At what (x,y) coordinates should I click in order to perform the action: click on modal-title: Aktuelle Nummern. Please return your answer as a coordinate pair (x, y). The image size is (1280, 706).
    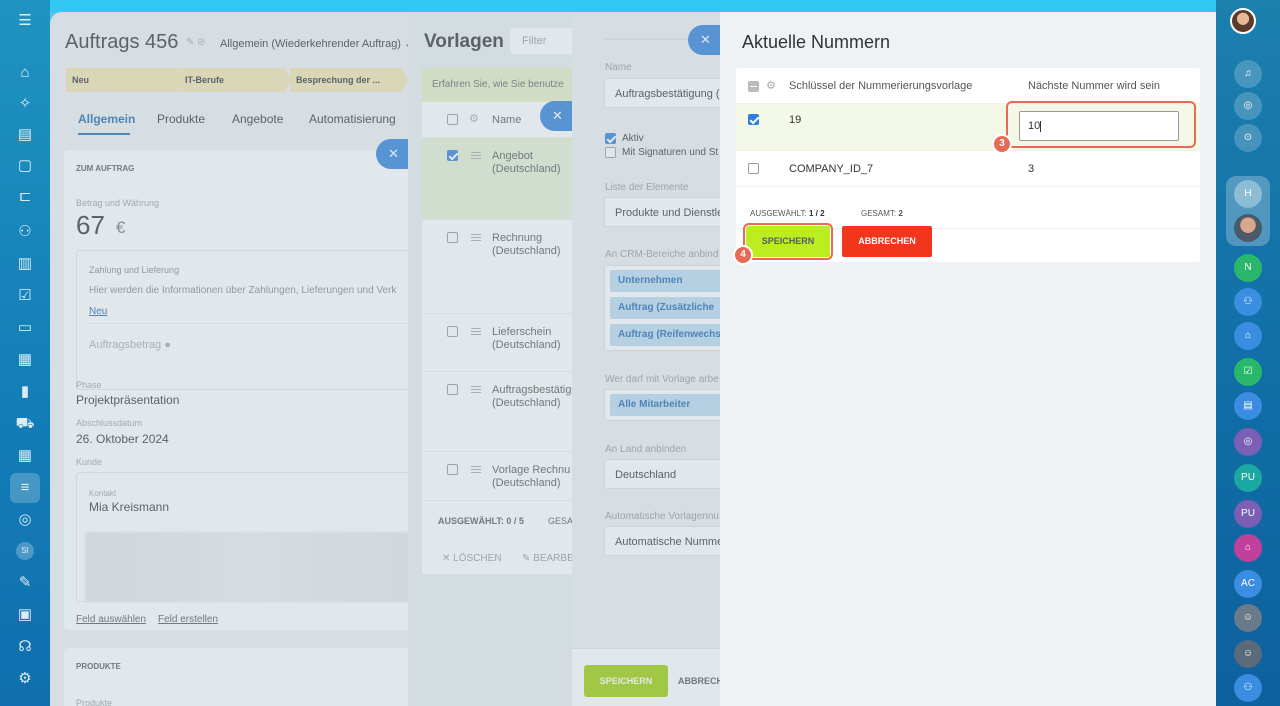
    Looking at the image, I should click on (816, 42).